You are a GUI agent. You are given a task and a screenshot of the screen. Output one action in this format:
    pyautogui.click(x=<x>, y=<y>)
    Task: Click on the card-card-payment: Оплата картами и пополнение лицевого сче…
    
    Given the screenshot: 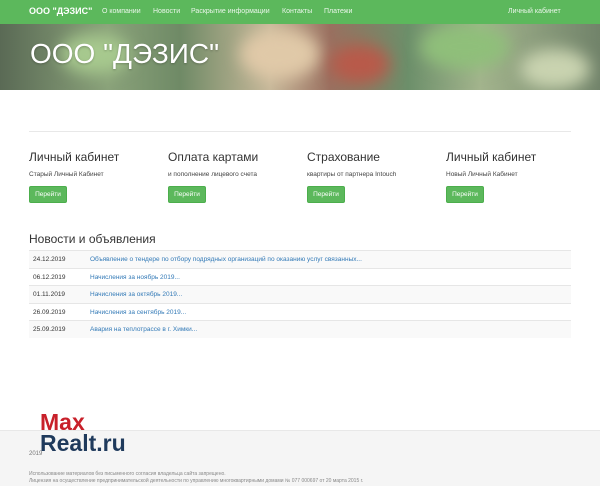 What is the action you would take?
    pyautogui.click(x=235, y=176)
    